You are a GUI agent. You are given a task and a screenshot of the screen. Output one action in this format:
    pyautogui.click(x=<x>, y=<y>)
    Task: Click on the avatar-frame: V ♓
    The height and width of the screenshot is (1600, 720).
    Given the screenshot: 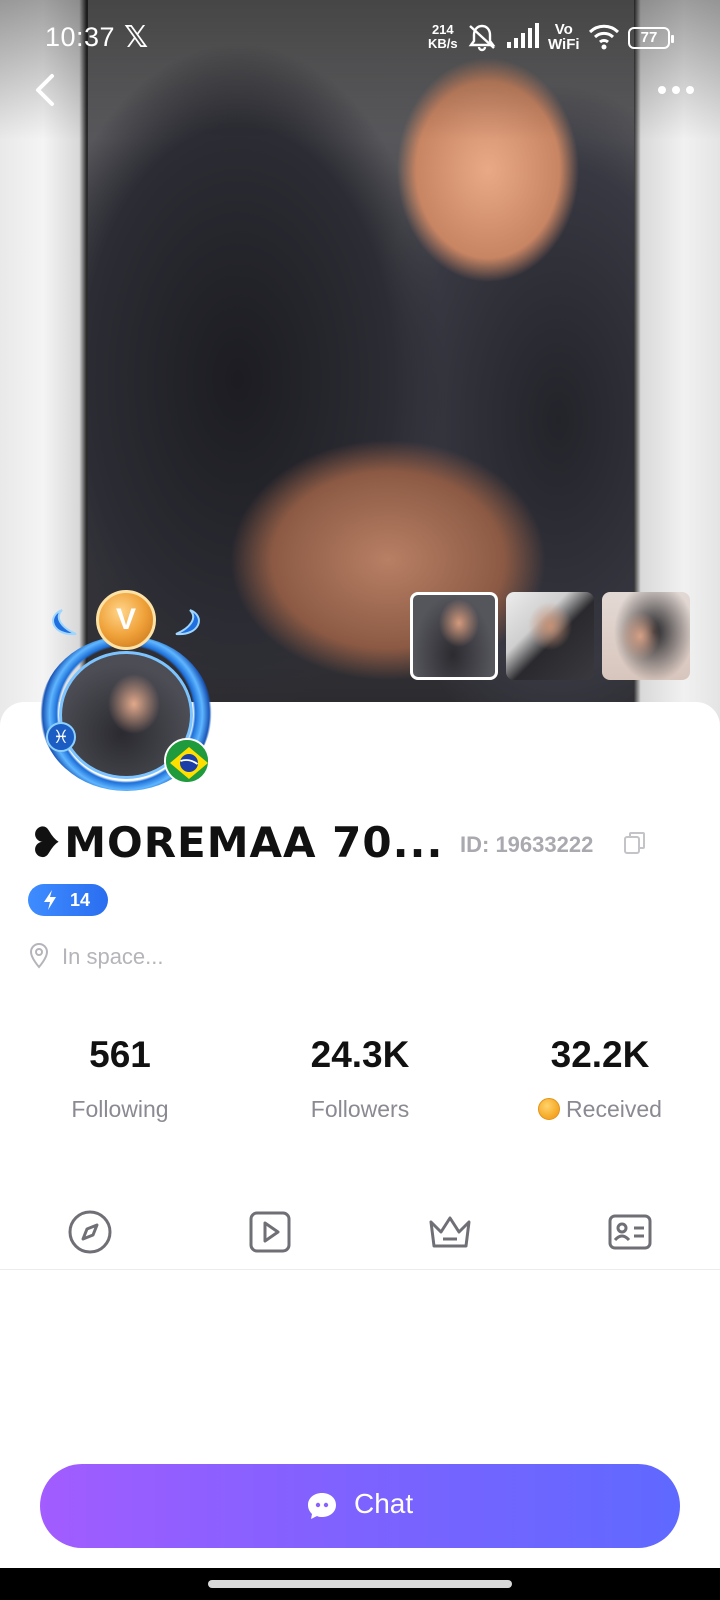 What is the action you would take?
    pyautogui.click(x=126, y=693)
    